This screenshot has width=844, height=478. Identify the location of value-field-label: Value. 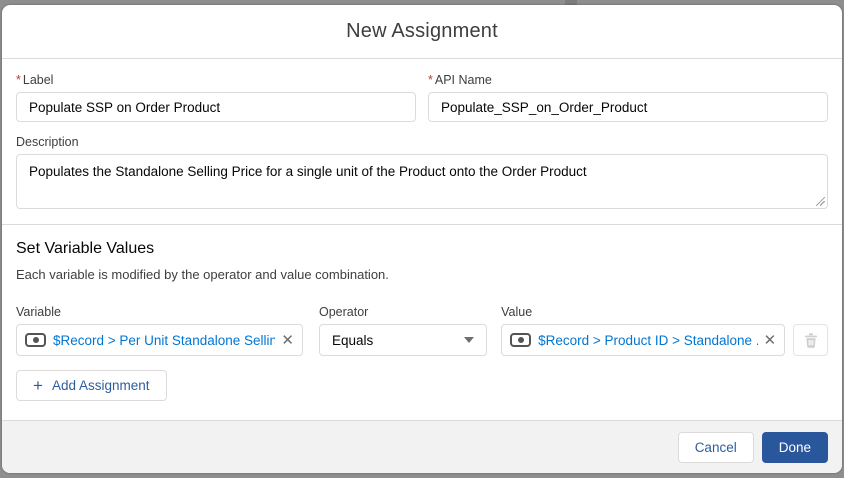
(517, 312).